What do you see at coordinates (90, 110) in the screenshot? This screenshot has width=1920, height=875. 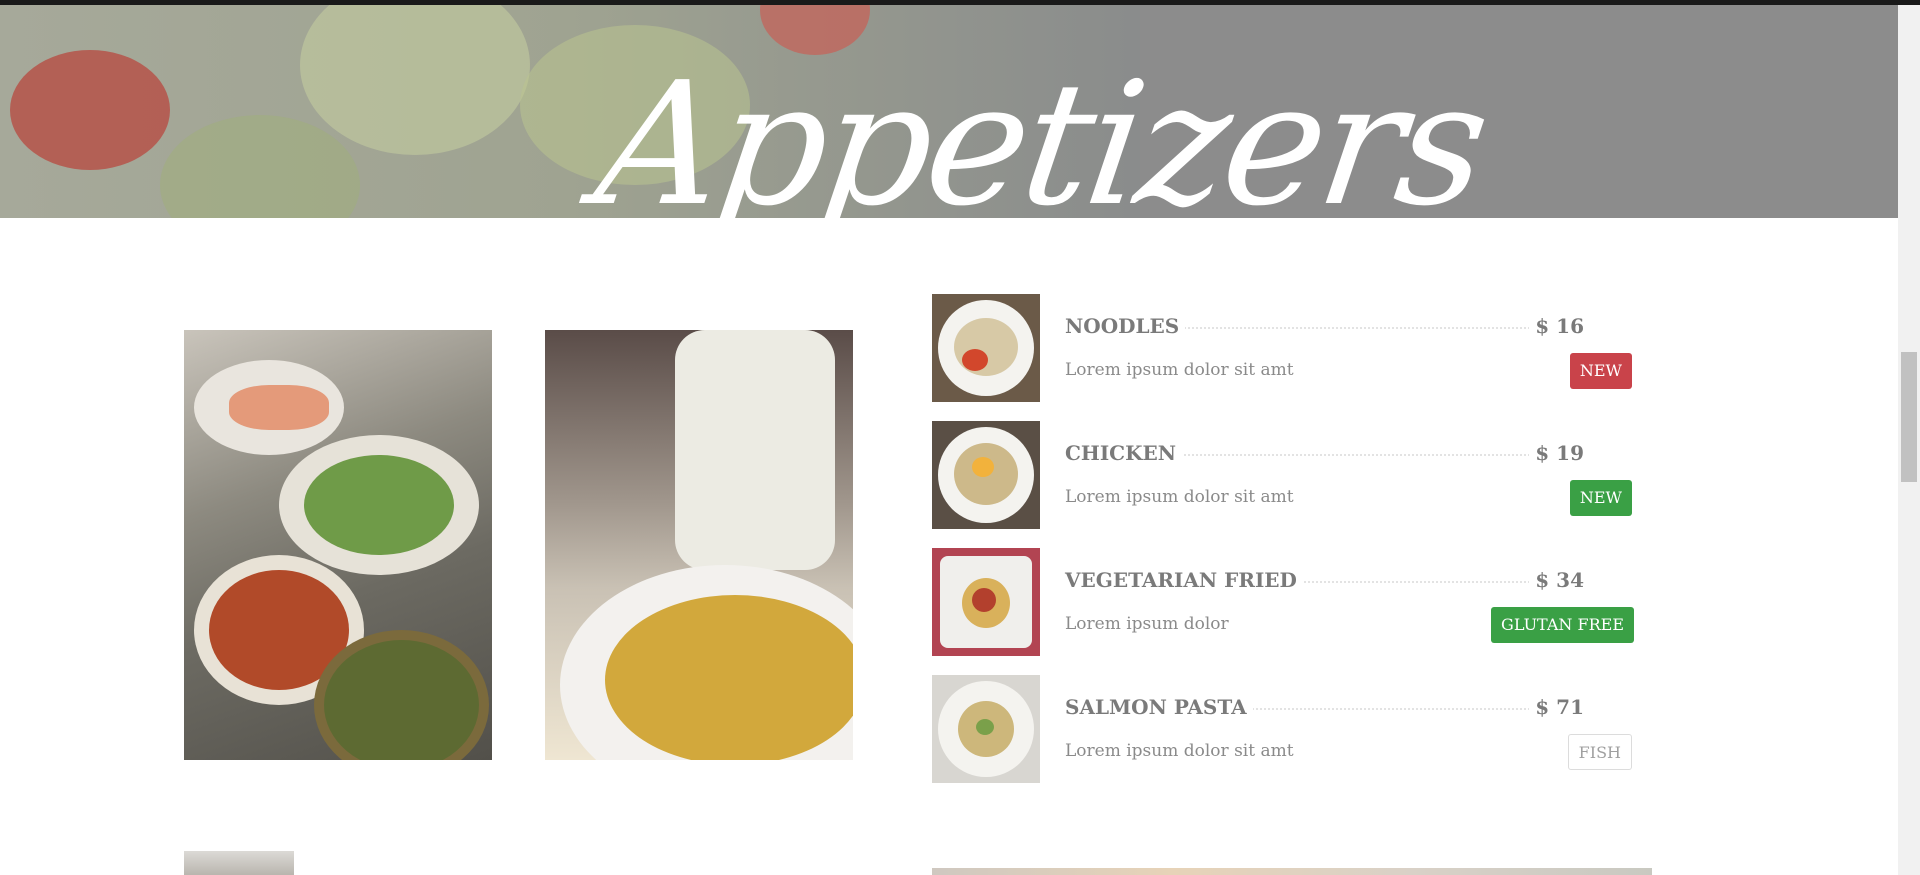 I see `hero-photo-tomato` at bounding box center [90, 110].